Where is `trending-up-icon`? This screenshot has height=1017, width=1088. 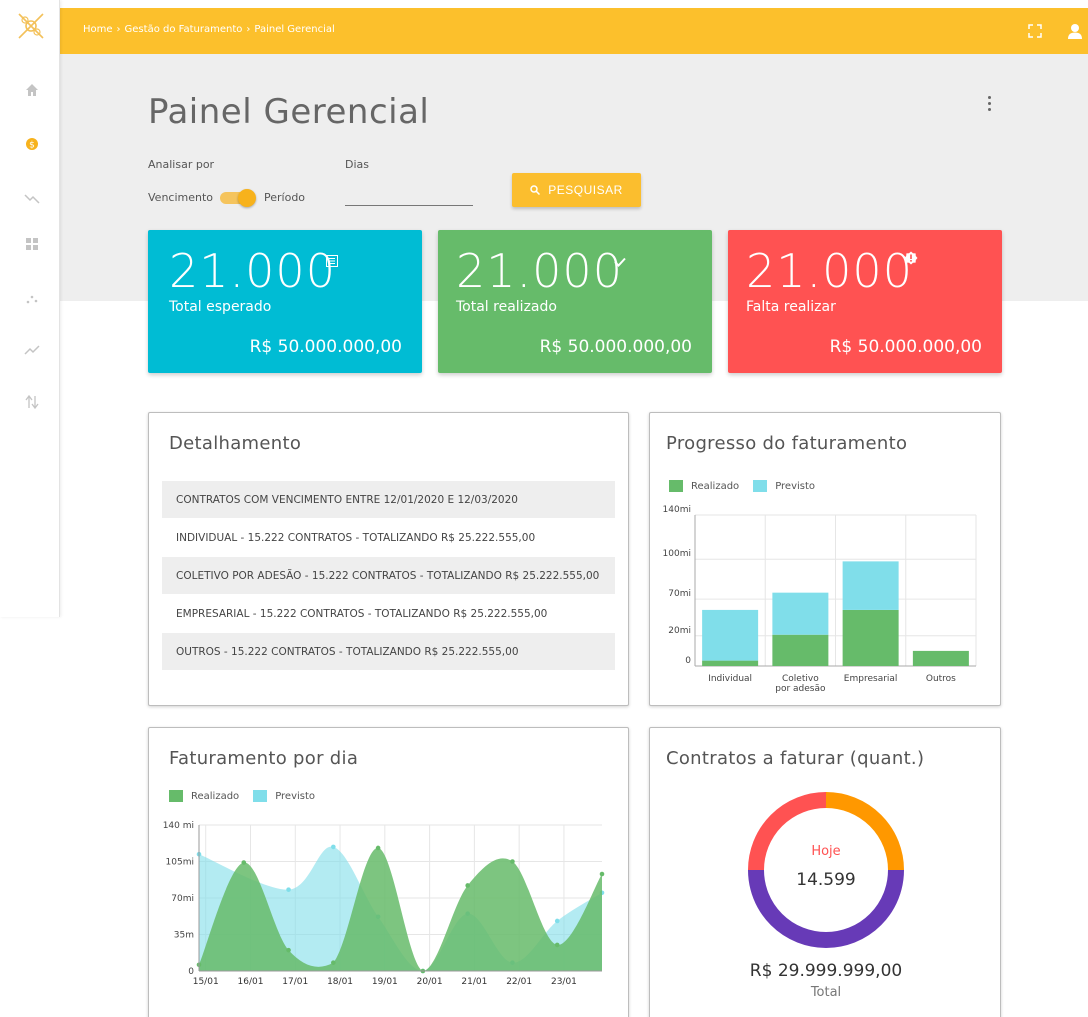 trending-up-icon is located at coordinates (32, 350).